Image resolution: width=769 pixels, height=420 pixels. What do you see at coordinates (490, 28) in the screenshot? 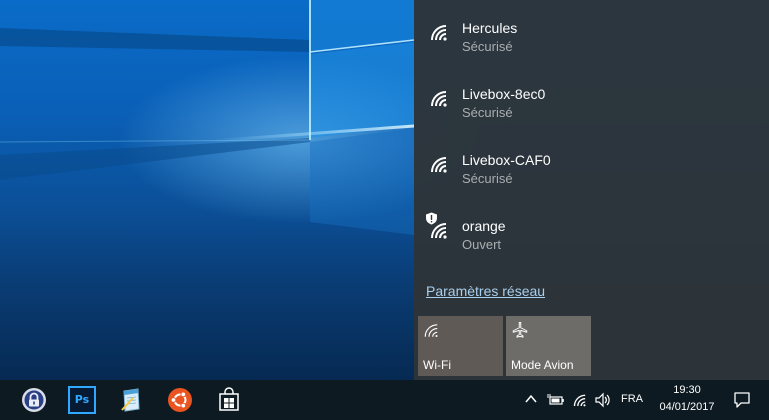
I see `network-ssid: Hercules` at bounding box center [490, 28].